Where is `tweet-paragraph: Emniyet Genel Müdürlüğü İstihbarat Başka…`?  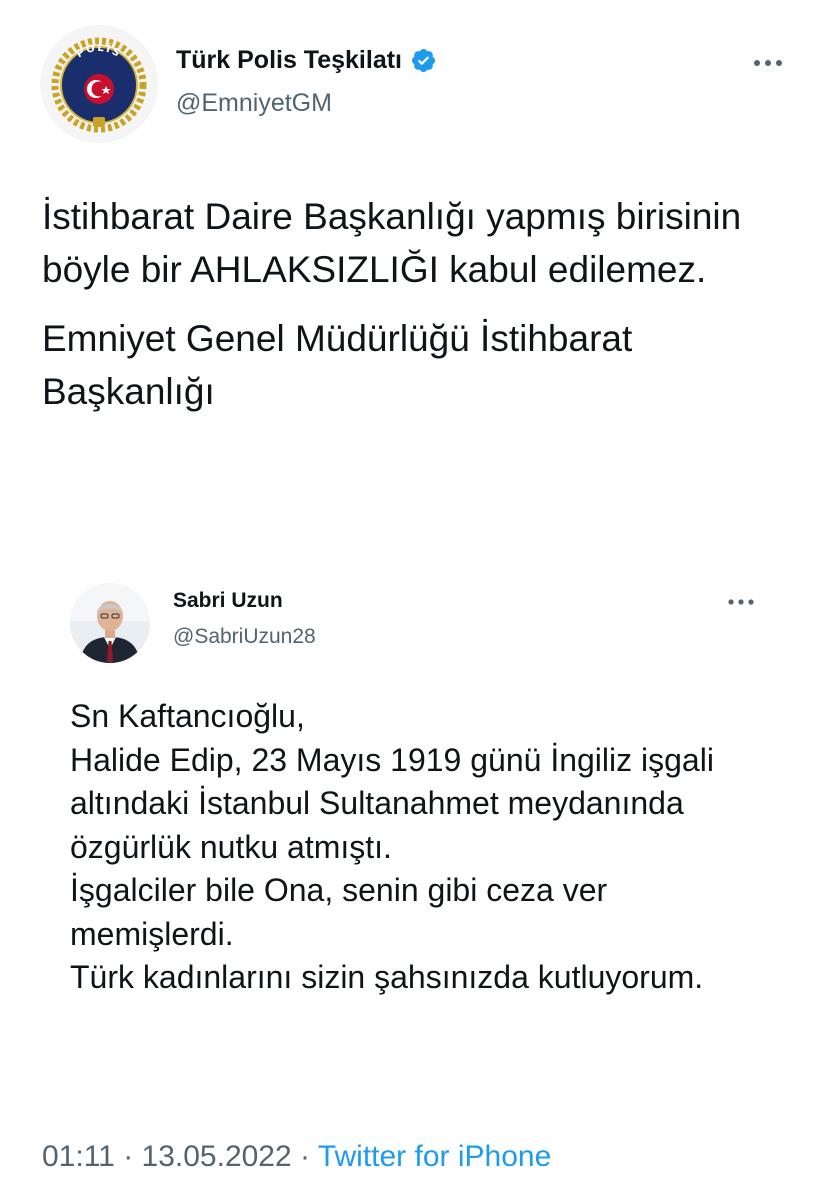 tweet-paragraph: Emniyet Genel Müdürlüğü İstihbarat Başka… is located at coordinates (337, 365).